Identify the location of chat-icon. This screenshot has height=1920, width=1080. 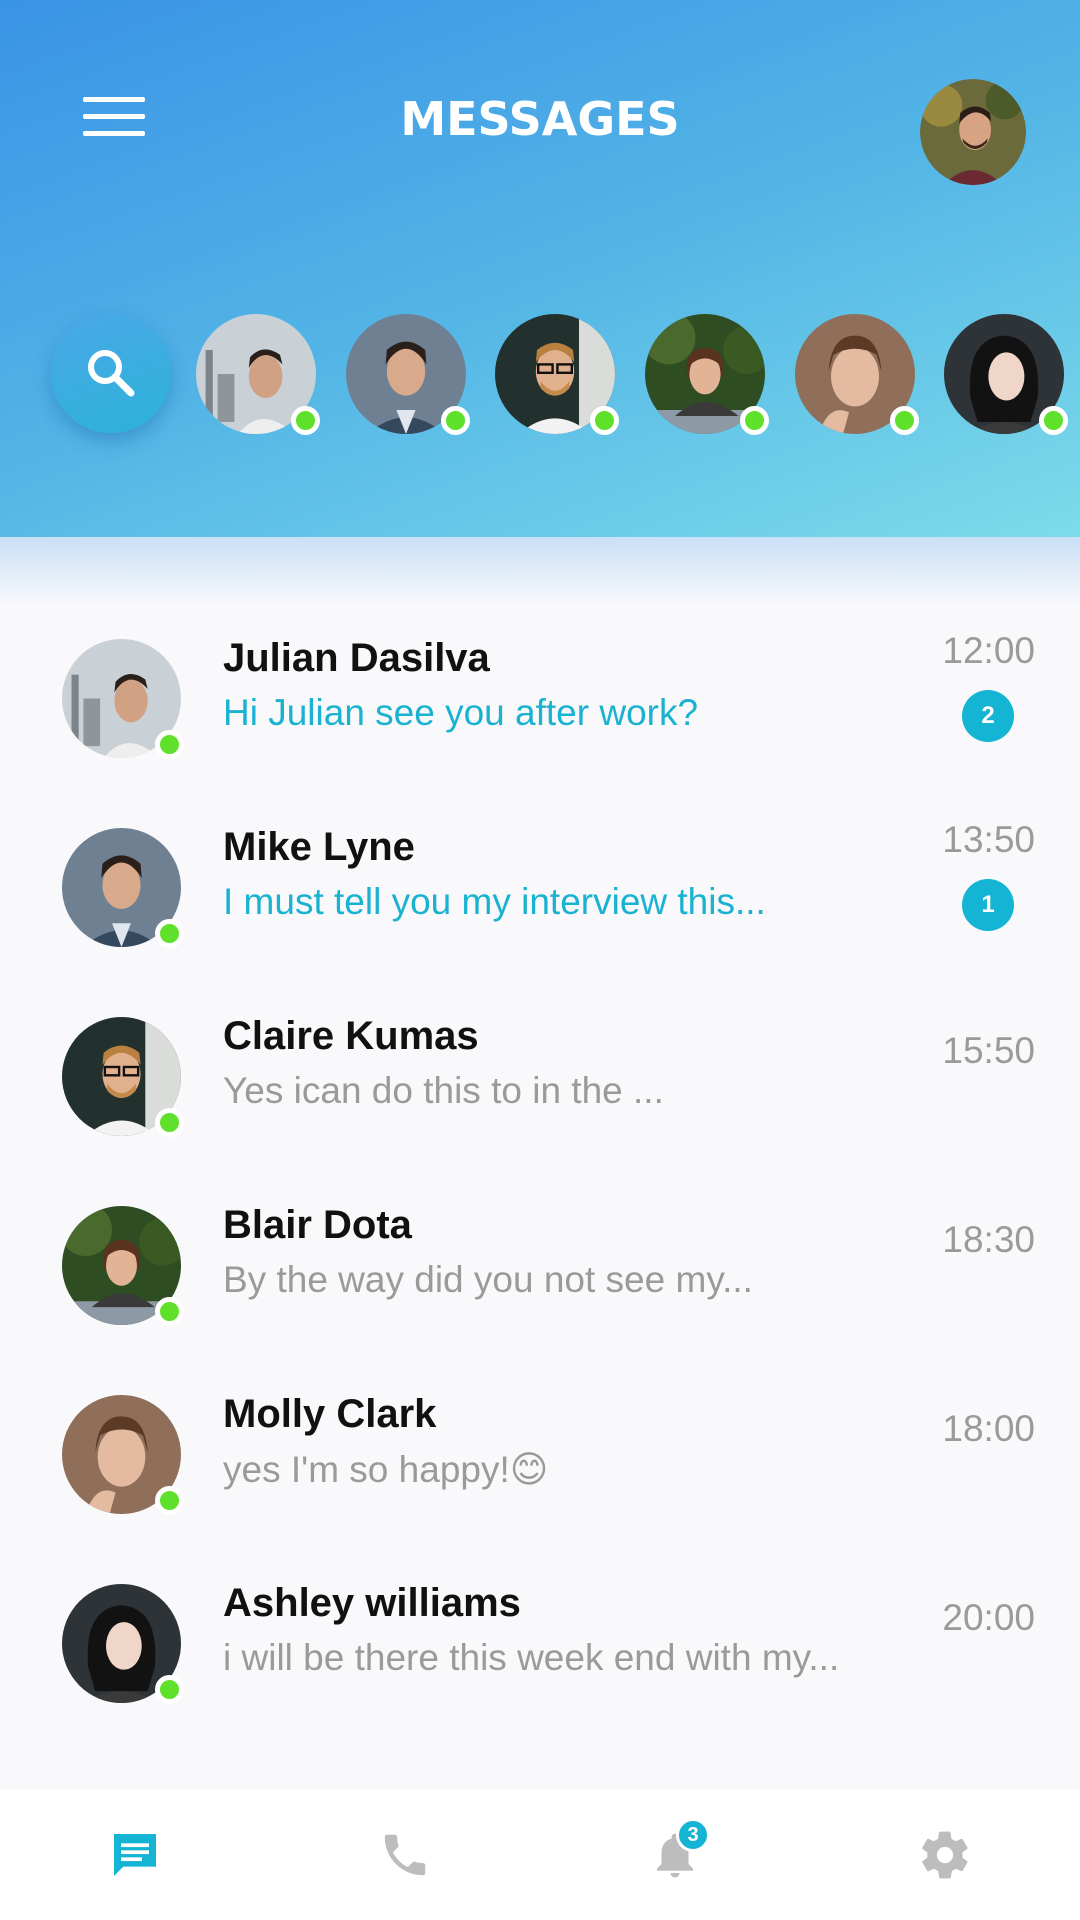
(135, 1855).